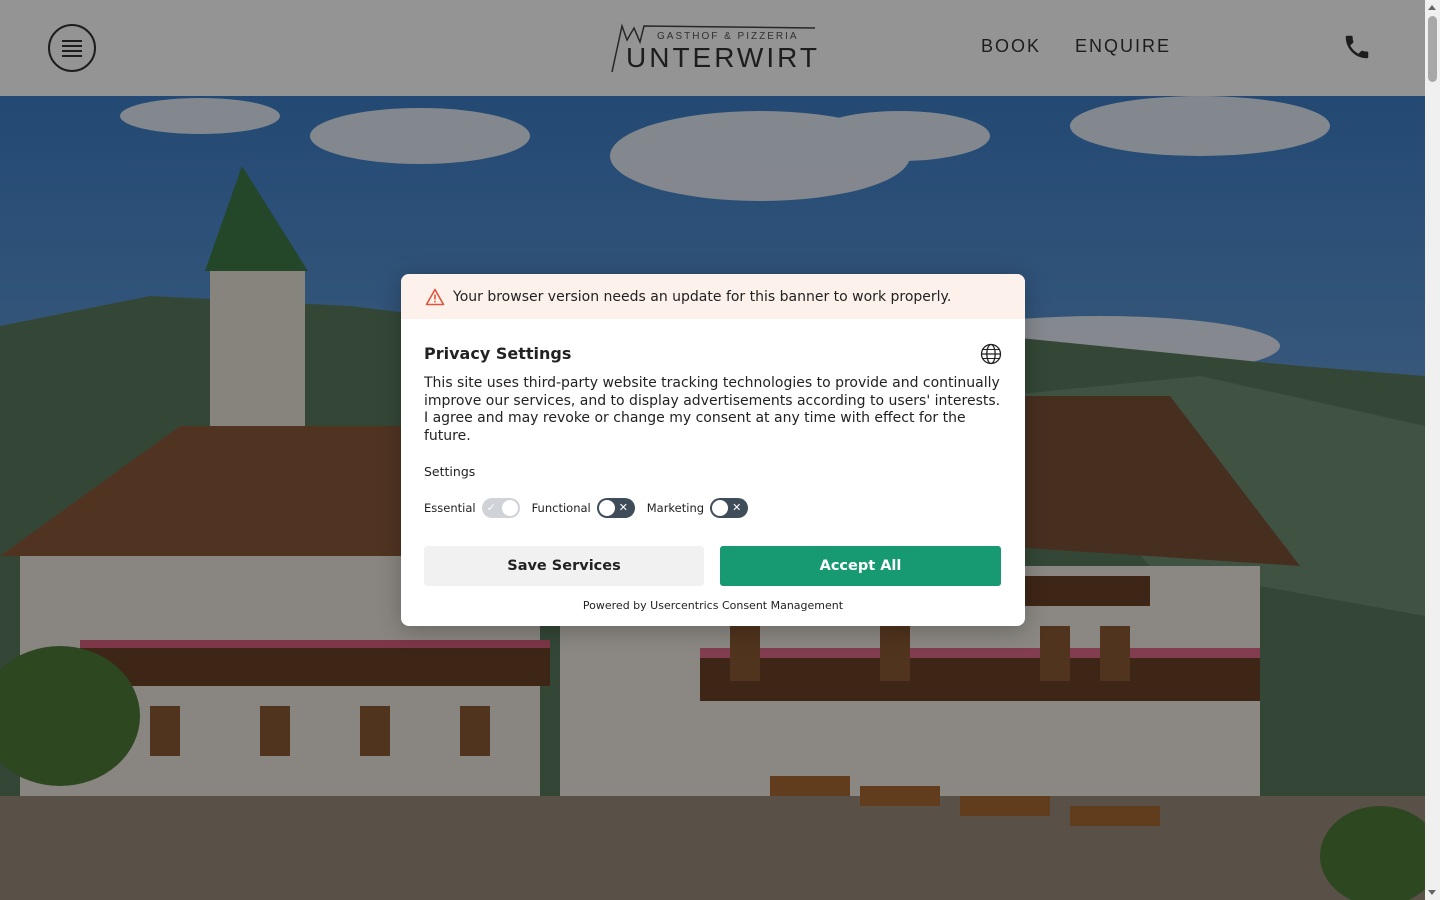 The width and height of the screenshot is (1440, 900). Describe the element at coordinates (561, 508) in the screenshot. I see `toggle-label: Functional` at that location.